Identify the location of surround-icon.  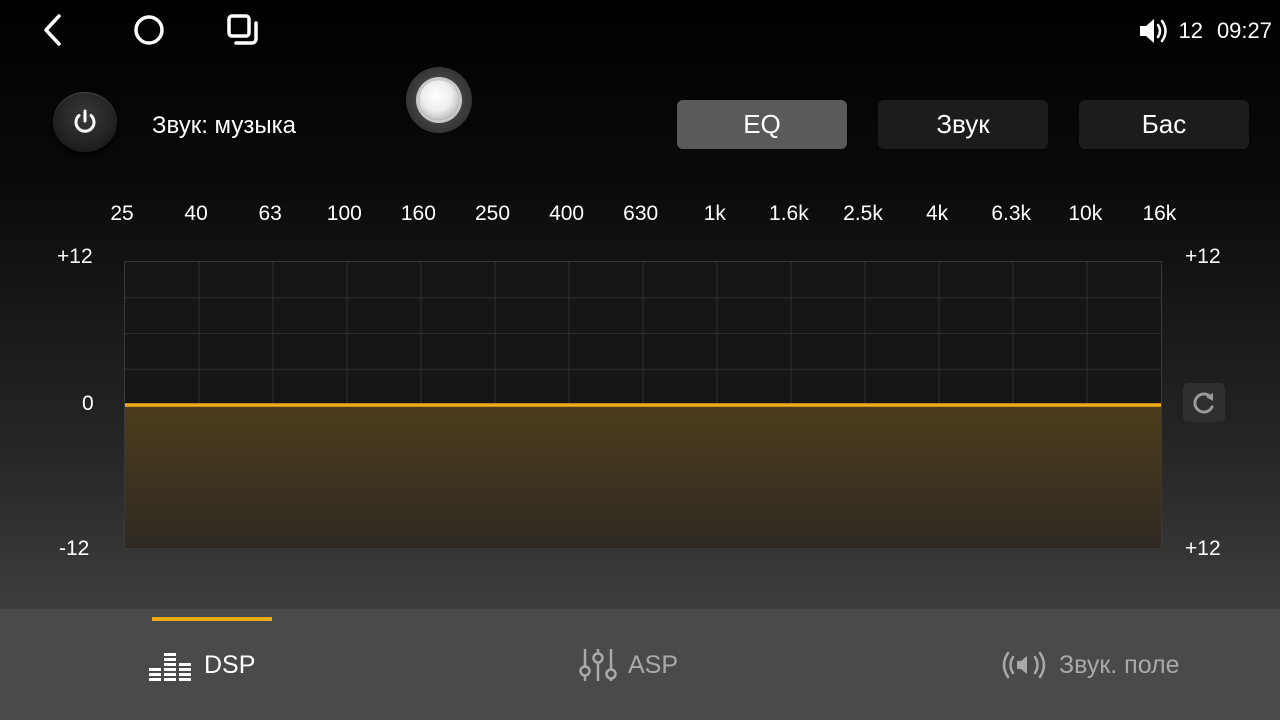
(1024, 665).